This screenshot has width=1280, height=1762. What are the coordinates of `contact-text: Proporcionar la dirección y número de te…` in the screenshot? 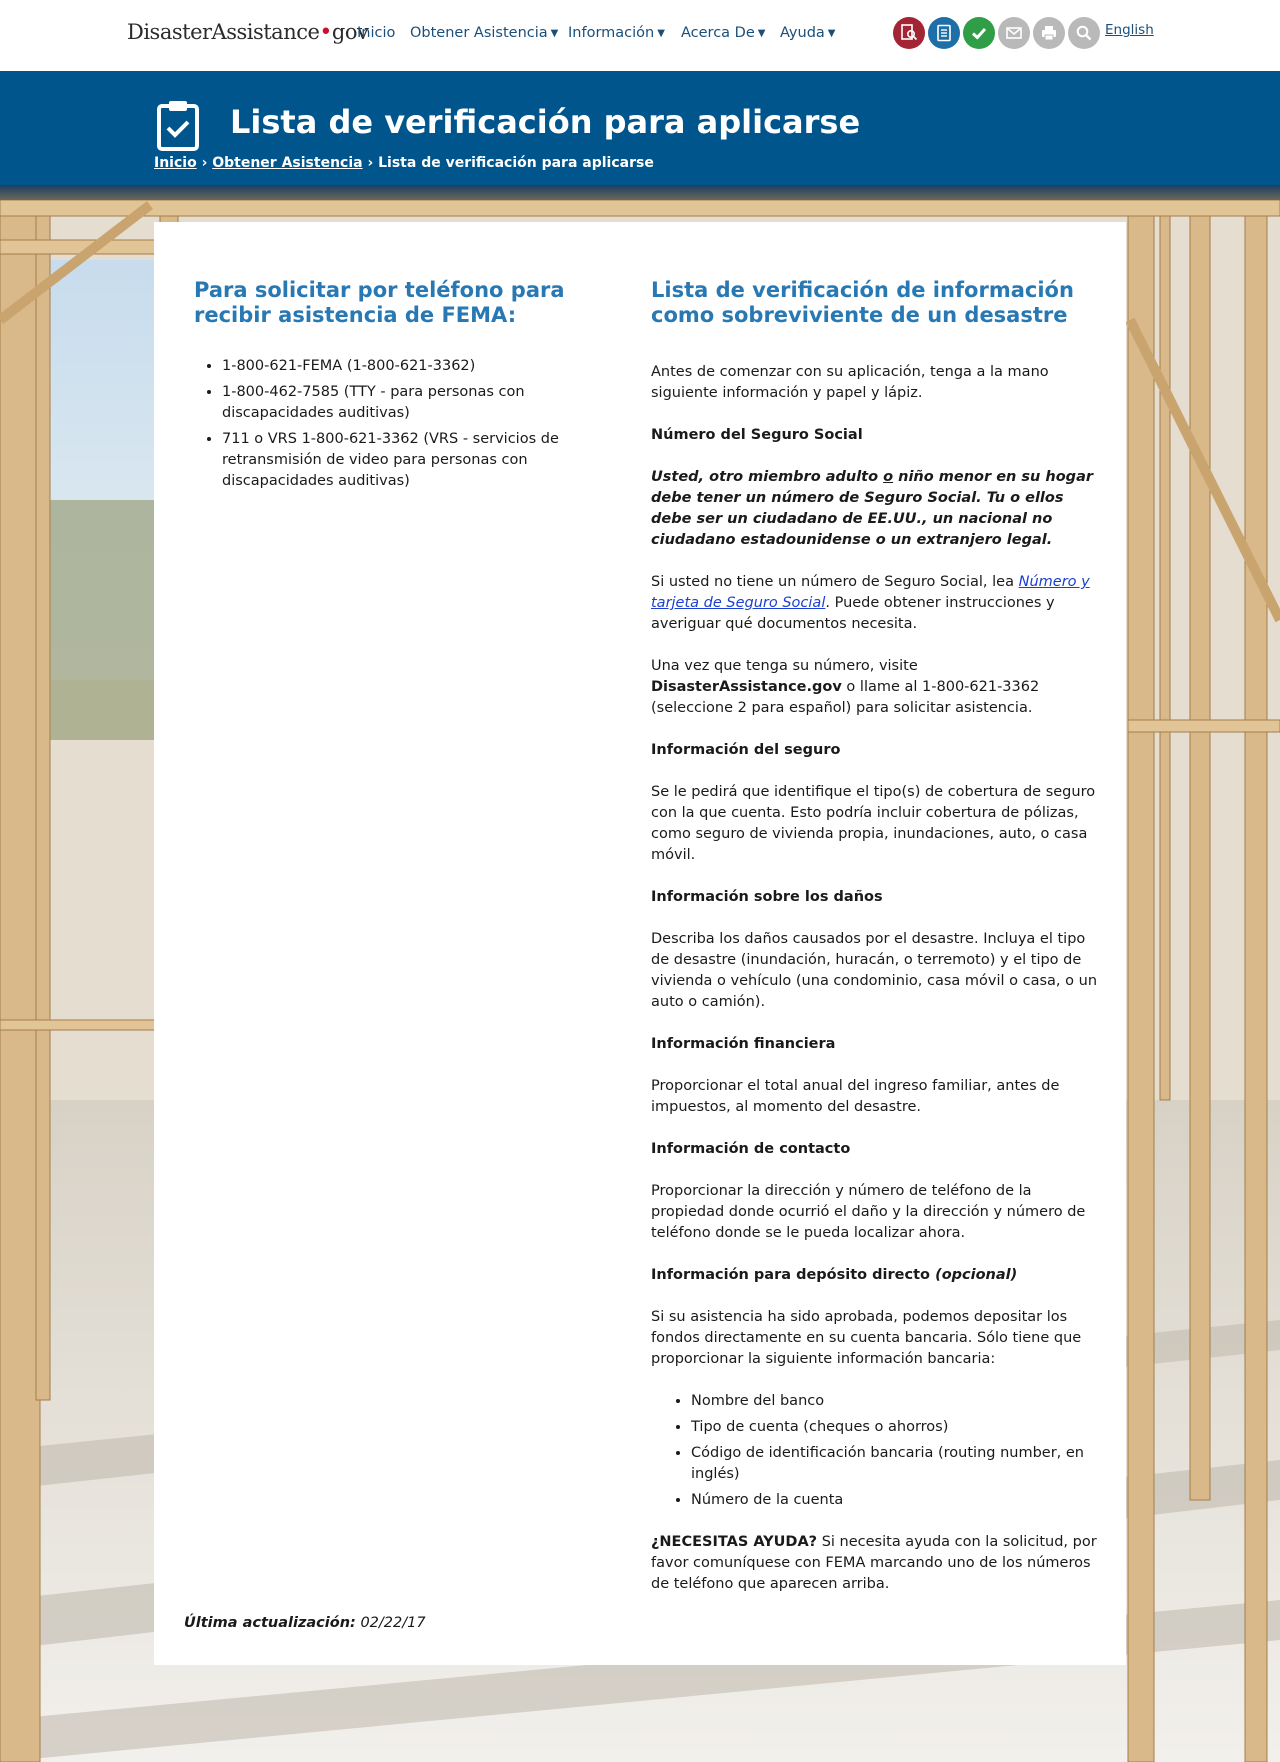 It's located at (868, 1212).